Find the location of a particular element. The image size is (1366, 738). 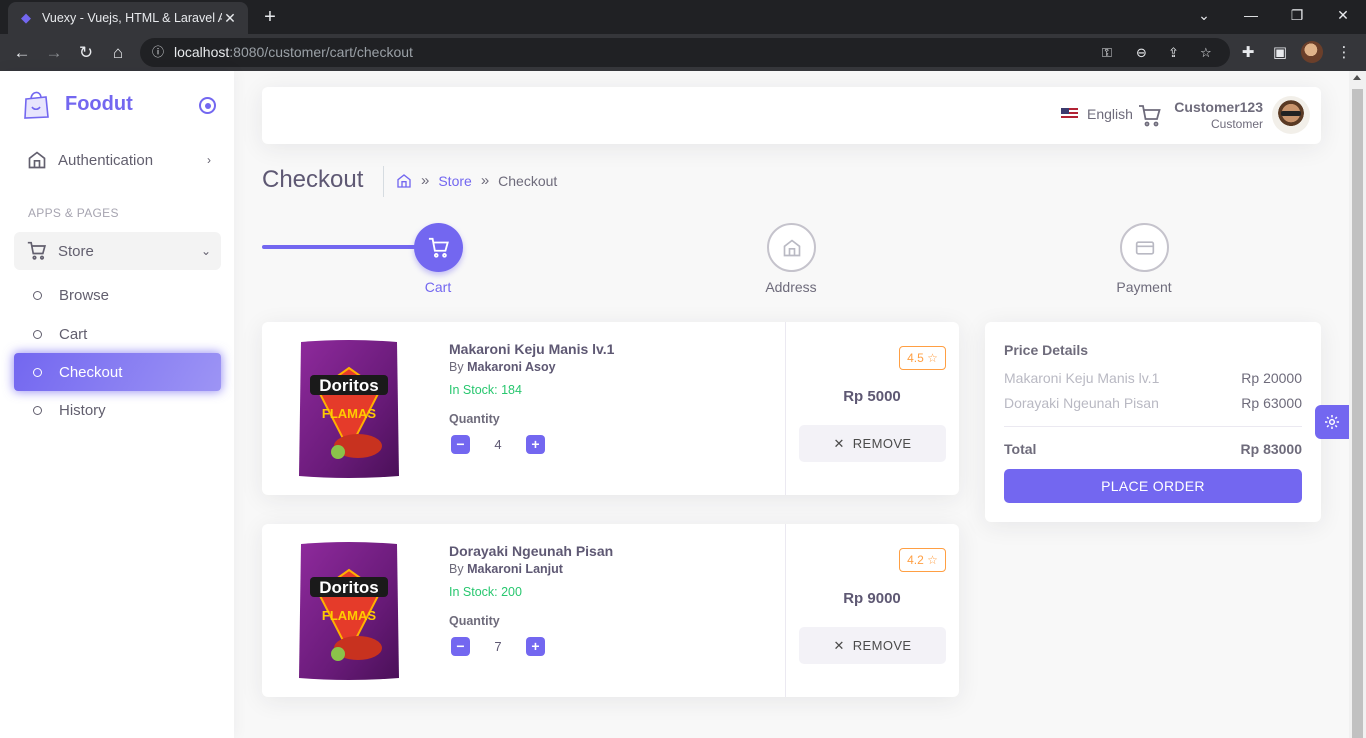

brand: Foodut is located at coordinates (77, 104).